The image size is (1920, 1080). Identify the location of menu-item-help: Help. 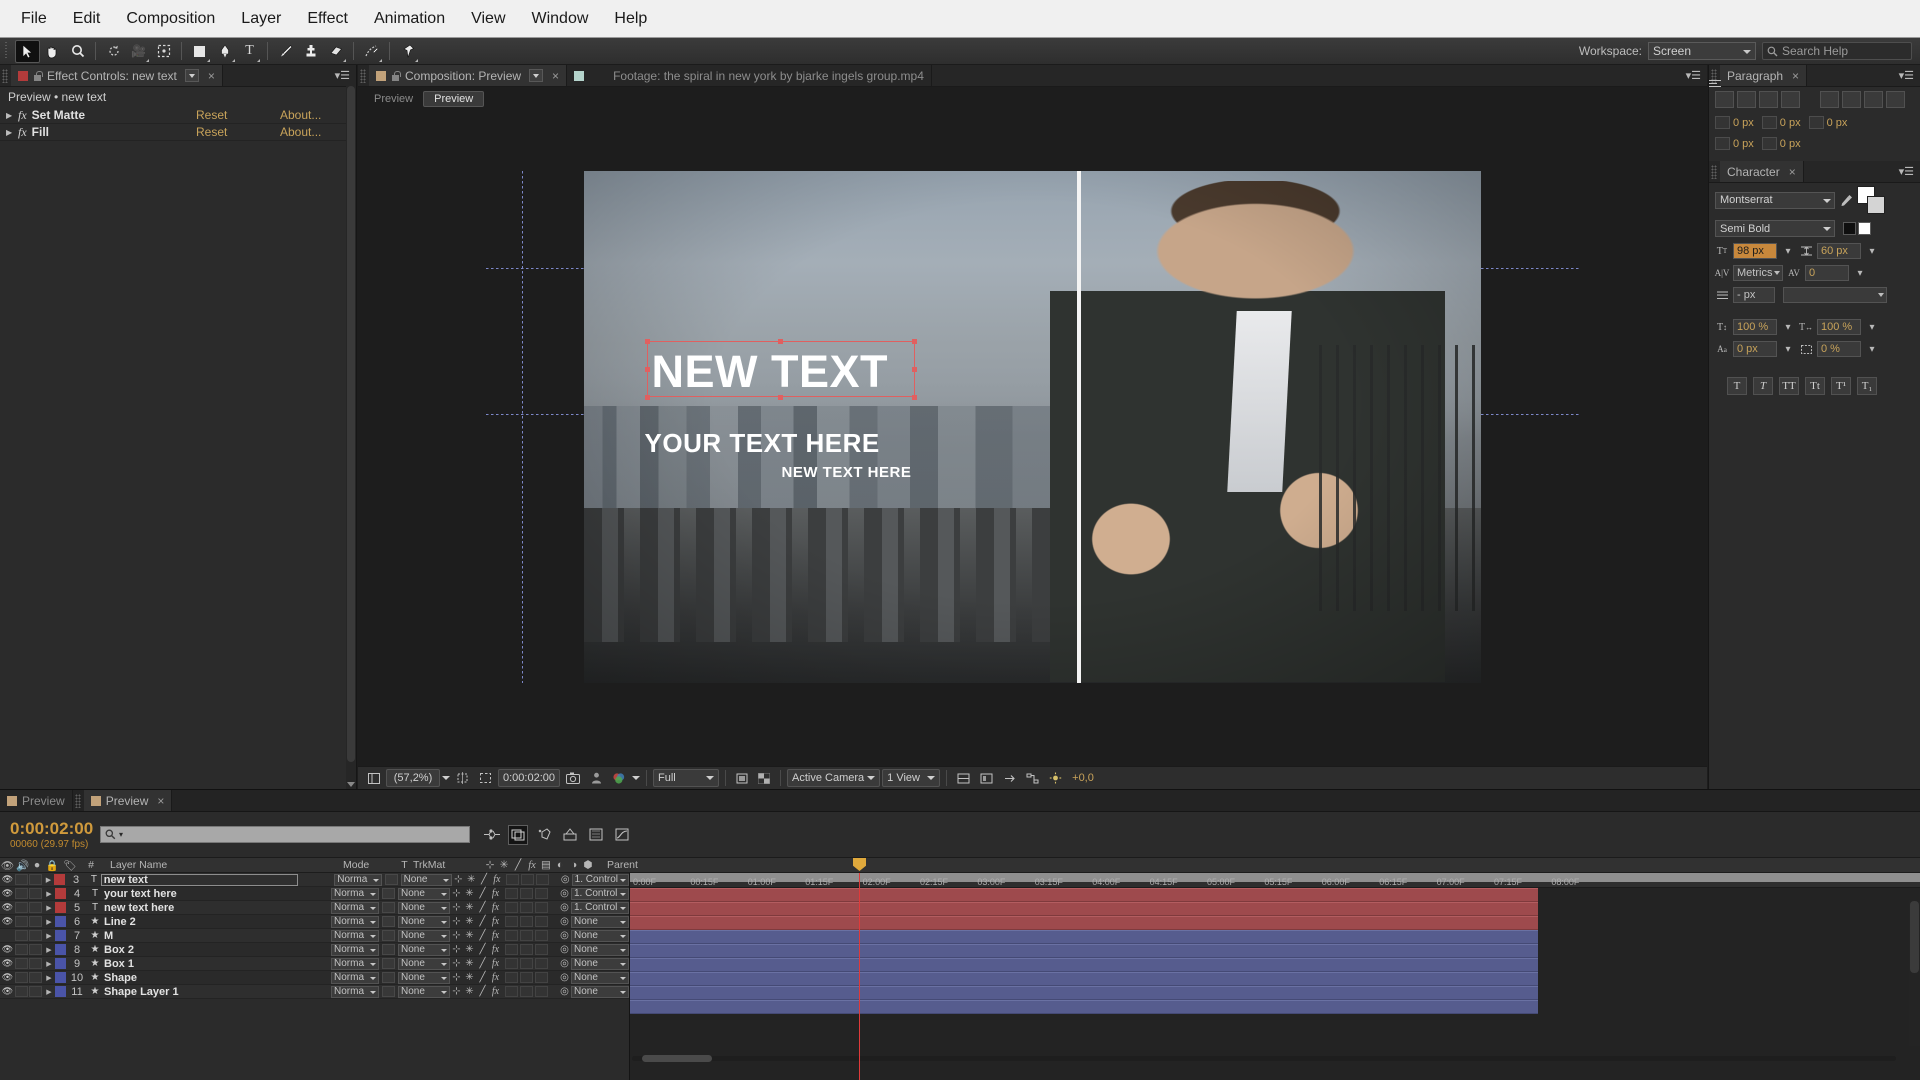
(630, 19).